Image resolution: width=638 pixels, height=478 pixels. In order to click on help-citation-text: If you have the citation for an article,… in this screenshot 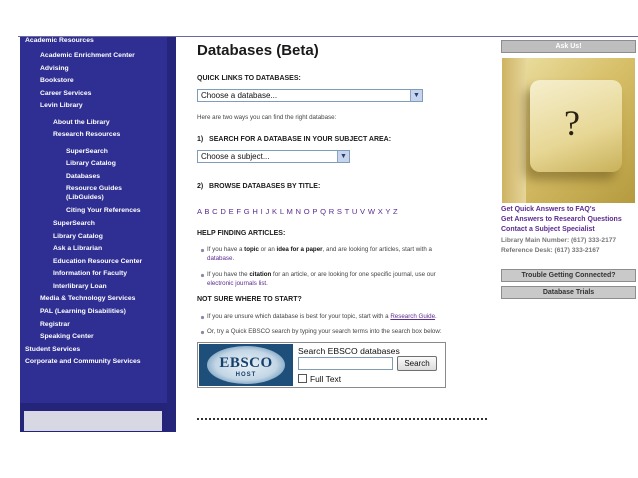, I will do `click(321, 274)`.